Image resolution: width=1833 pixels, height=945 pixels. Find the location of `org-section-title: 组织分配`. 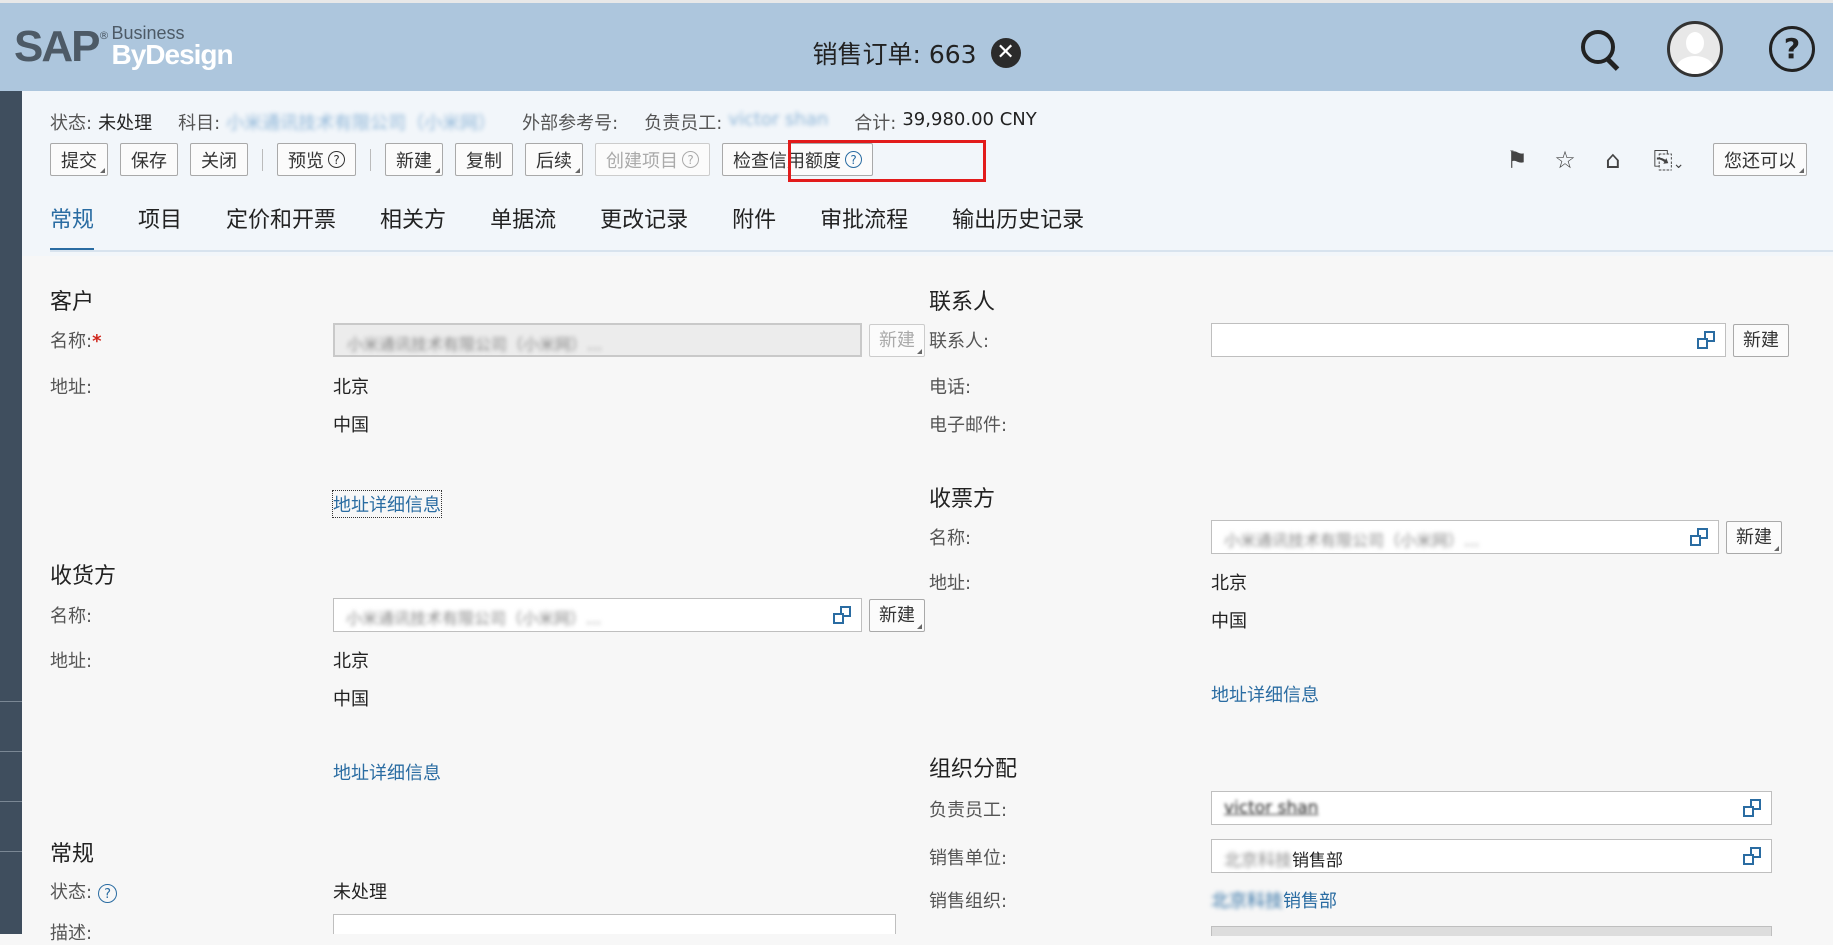

org-section-title: 组织分配 is located at coordinates (973, 769).